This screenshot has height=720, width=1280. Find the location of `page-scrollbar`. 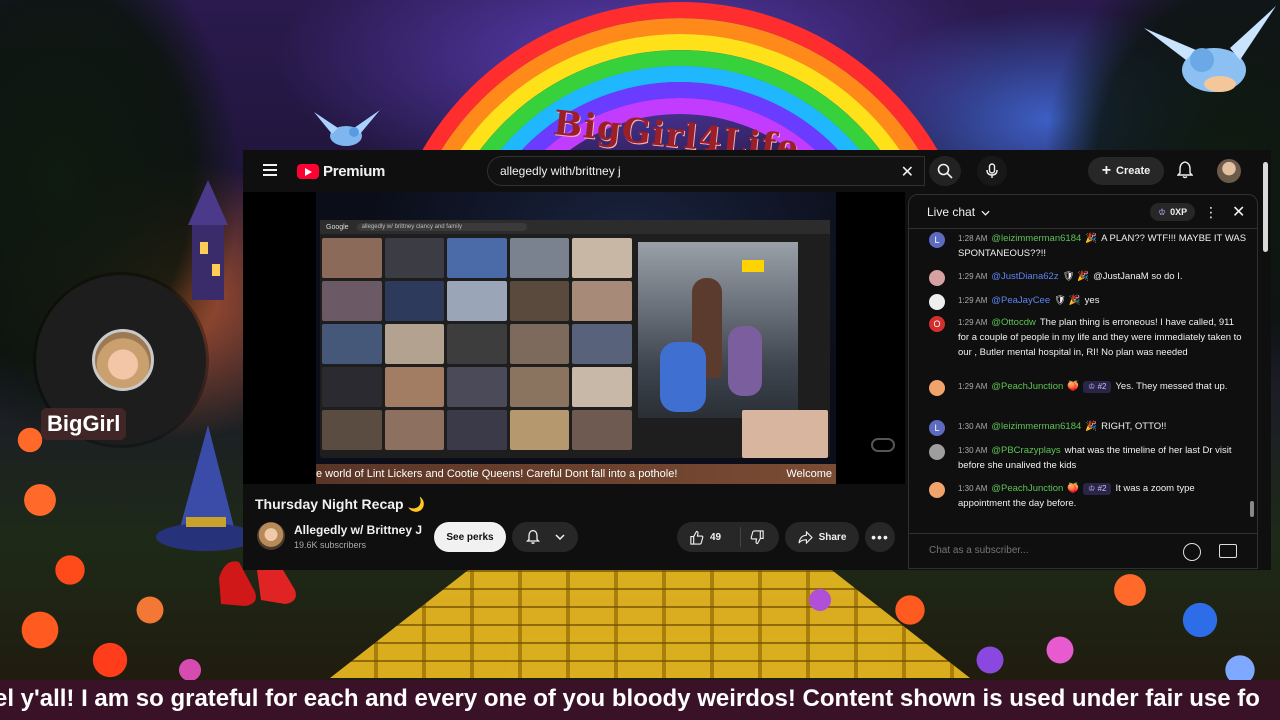

page-scrollbar is located at coordinates (1265, 207).